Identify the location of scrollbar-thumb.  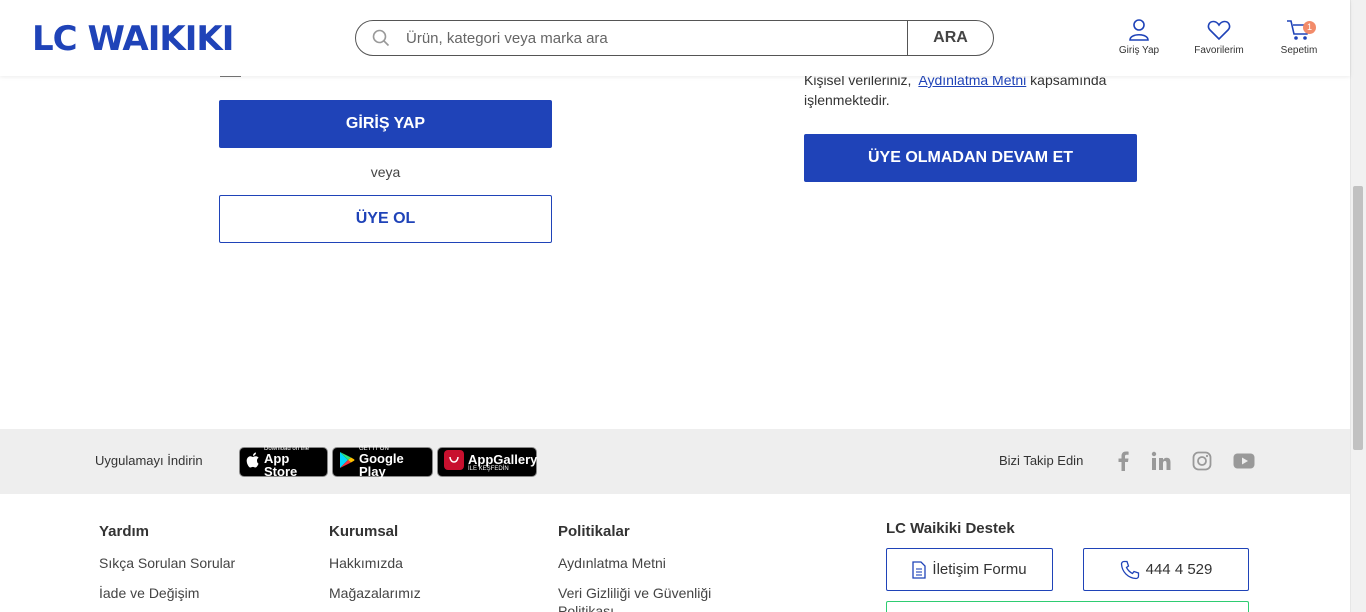
(1358, 318).